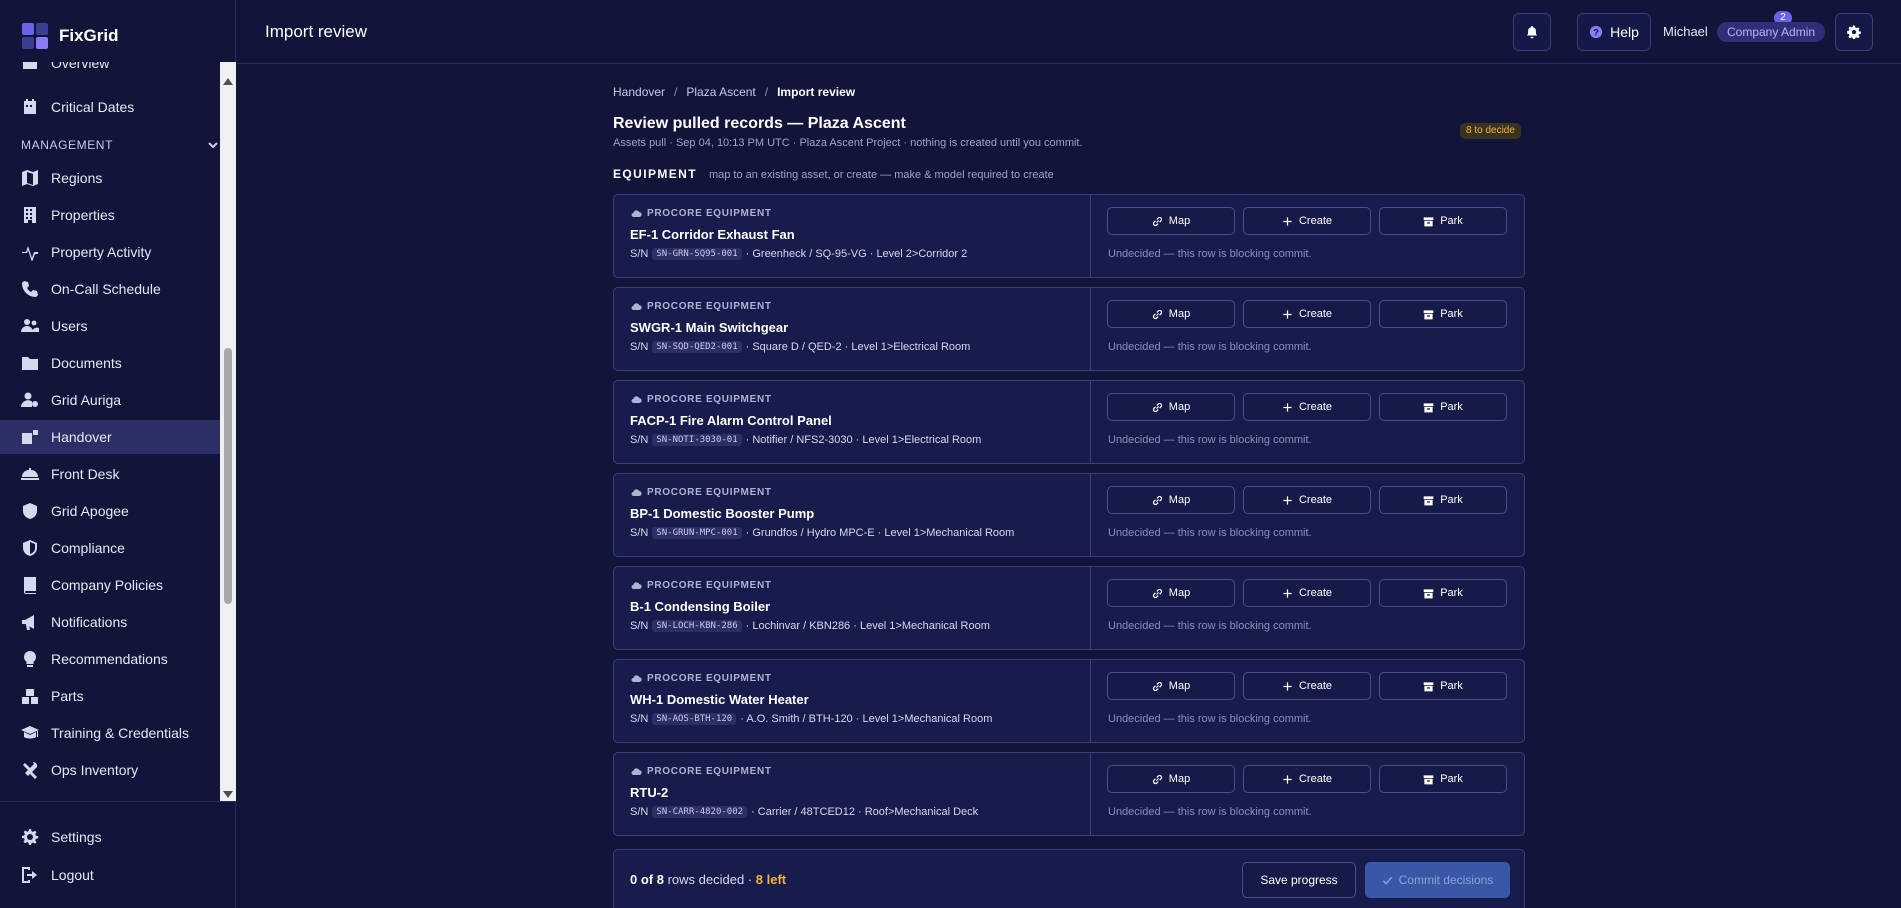 Image resolution: width=1901 pixels, height=908 pixels. Describe the element at coordinates (110, 437) in the screenshot. I see `sidebar-item-handover: Handover` at that location.